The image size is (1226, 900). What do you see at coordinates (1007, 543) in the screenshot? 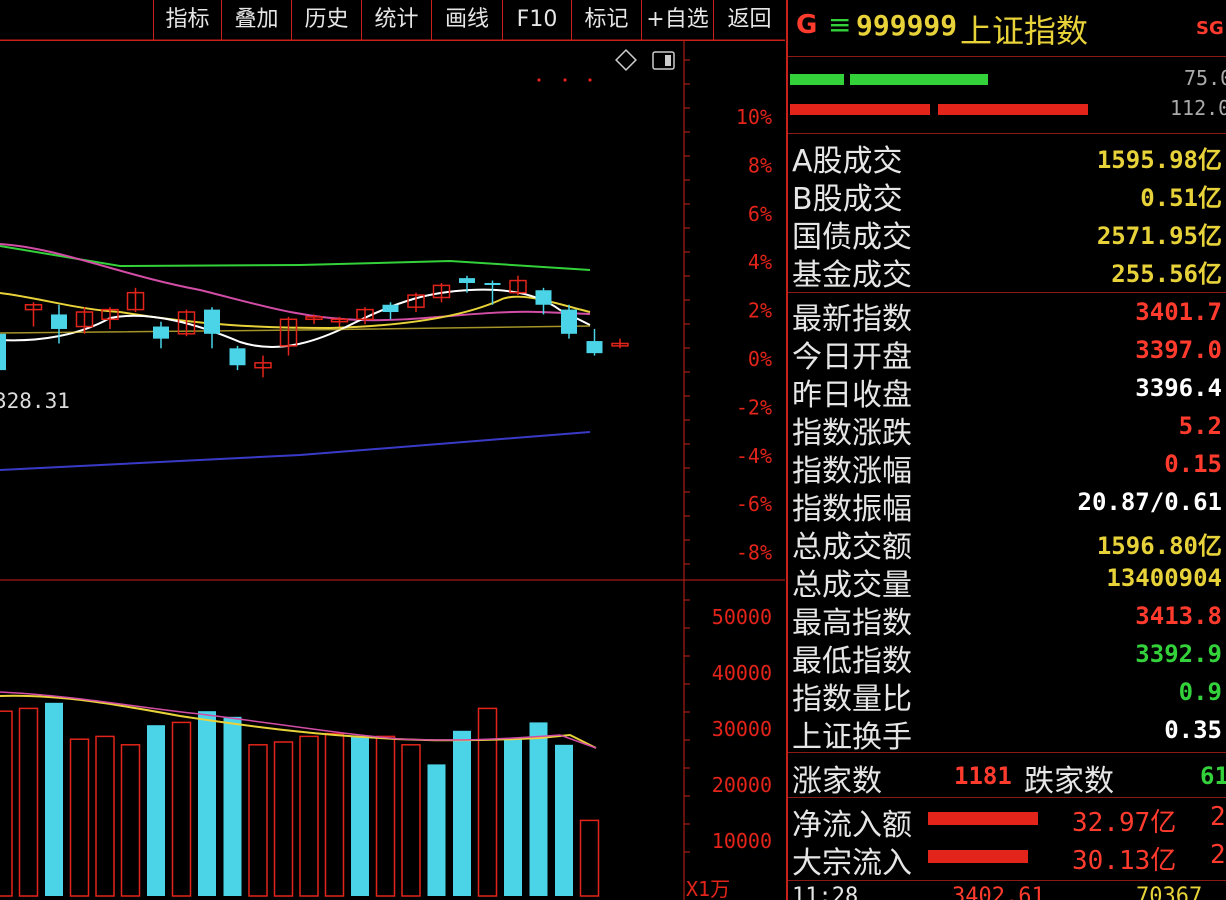
I see `quote-row: 总成交额 1596.80亿` at bounding box center [1007, 543].